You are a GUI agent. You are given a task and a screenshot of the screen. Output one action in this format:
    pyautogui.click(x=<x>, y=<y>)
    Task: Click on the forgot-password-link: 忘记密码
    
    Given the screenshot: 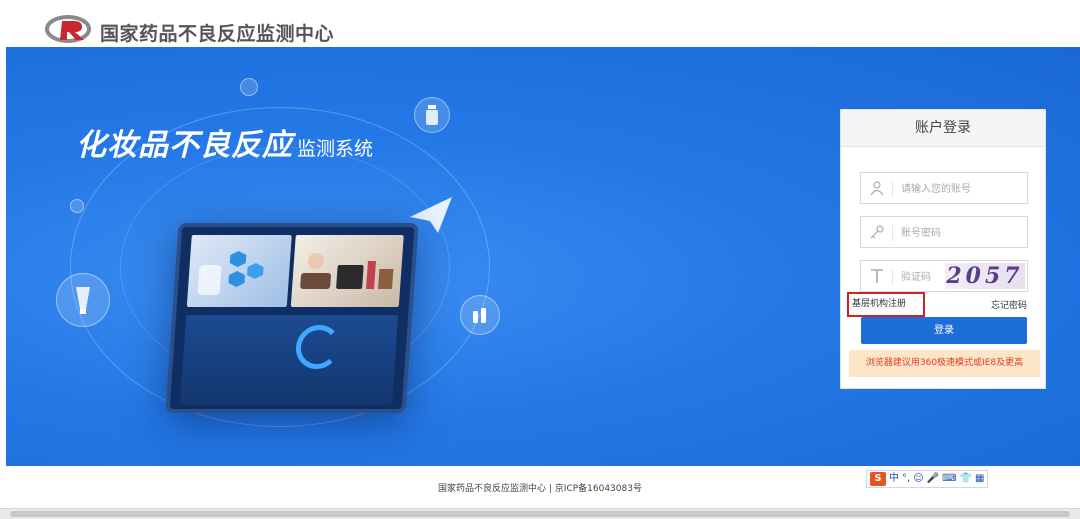 What is the action you would take?
    pyautogui.click(x=1009, y=304)
    